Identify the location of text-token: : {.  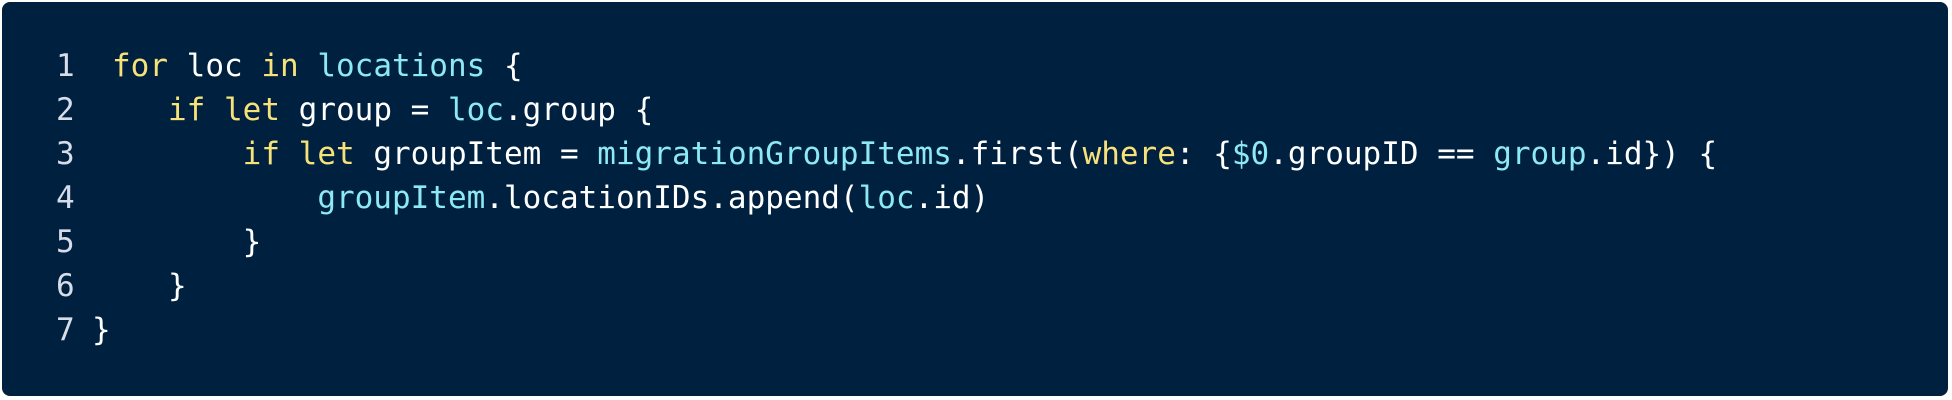
(1203, 154).